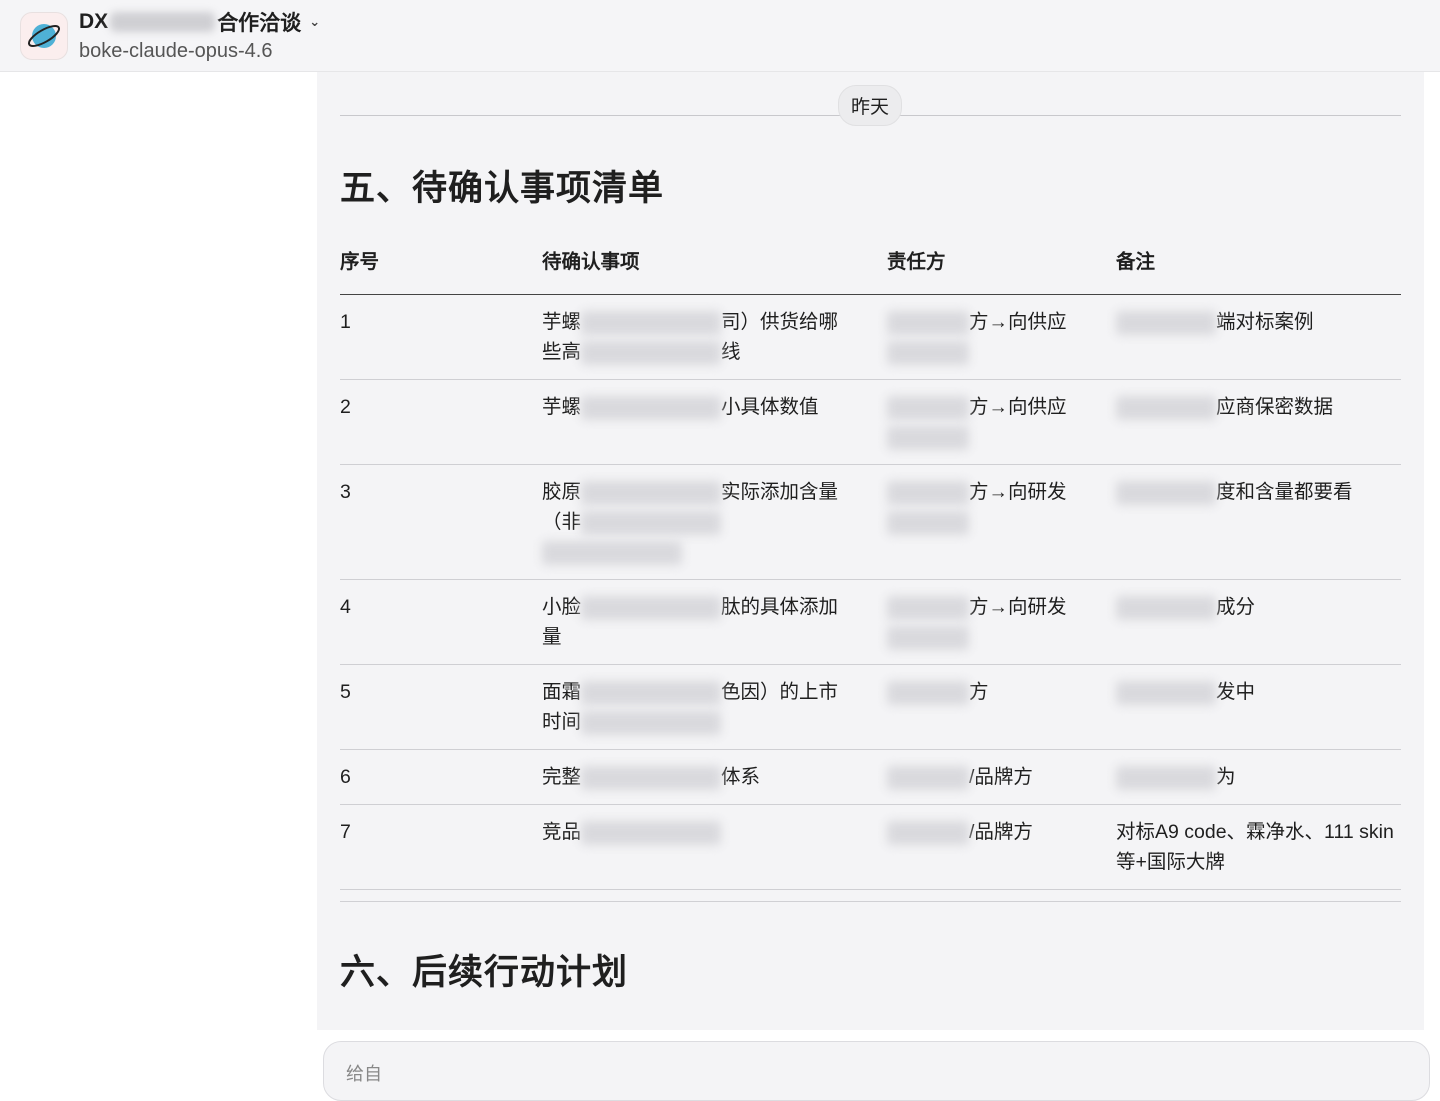 This screenshot has height=1101, width=1440. What do you see at coordinates (1236, 692) in the screenshot?
I see `cell-text: 发中` at bounding box center [1236, 692].